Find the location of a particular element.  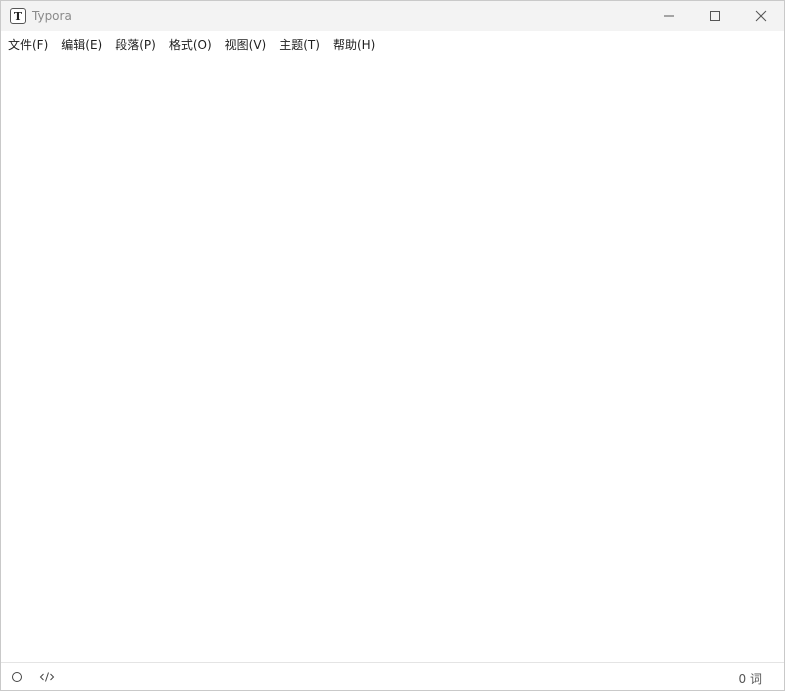

minimize-icon is located at coordinates (669, 16).